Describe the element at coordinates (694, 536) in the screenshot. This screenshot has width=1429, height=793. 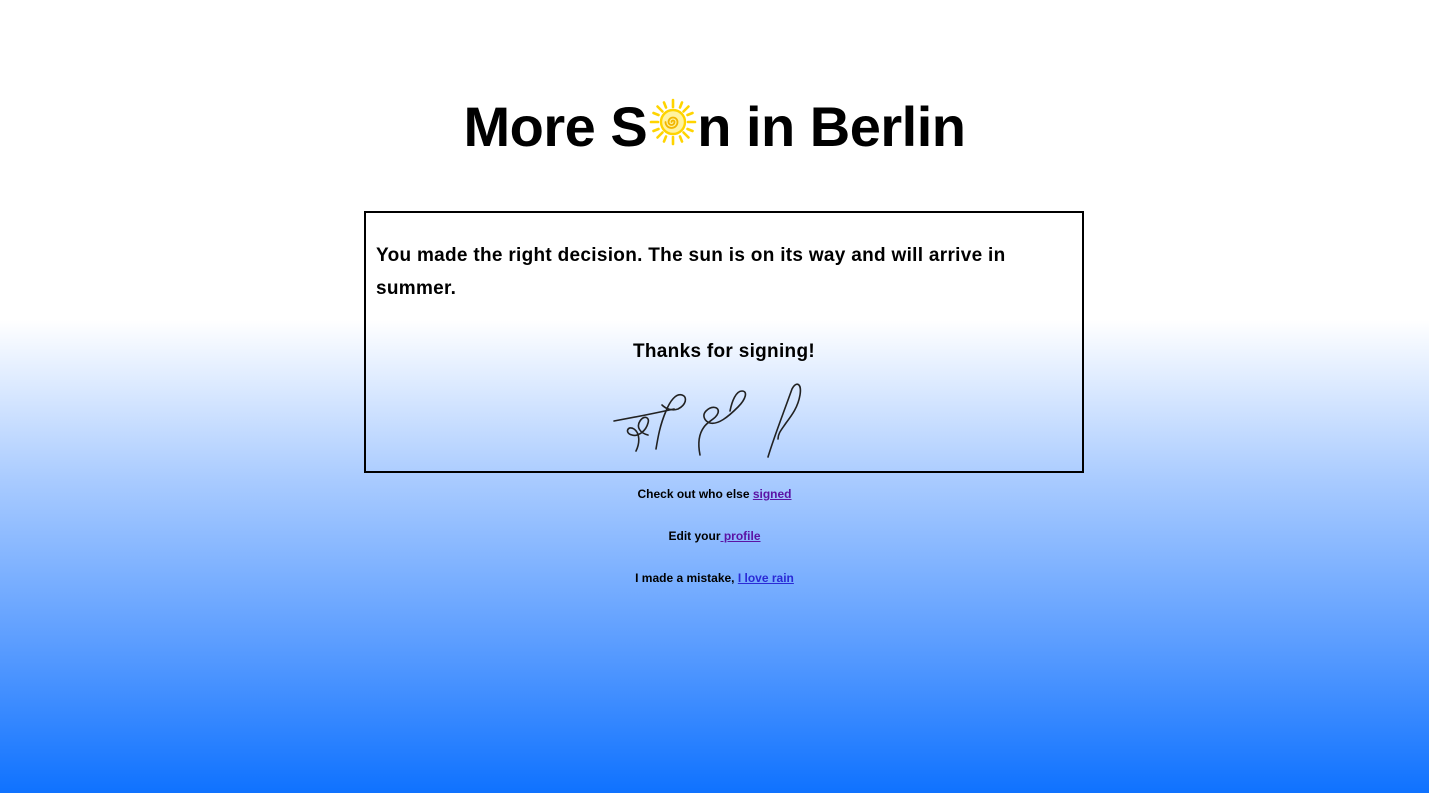
I see `profile-prefix: Edit your` at that location.